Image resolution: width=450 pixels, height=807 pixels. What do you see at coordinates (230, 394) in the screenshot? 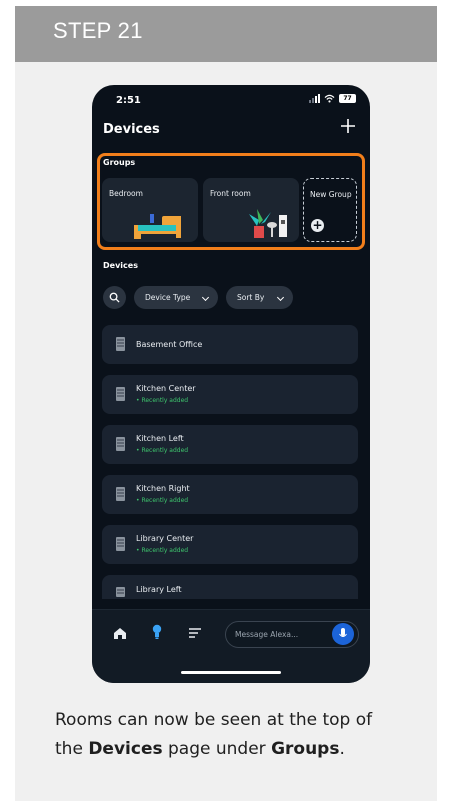
I see `device-row-kitchen-center: Kitchen Center • Recently added` at bounding box center [230, 394].